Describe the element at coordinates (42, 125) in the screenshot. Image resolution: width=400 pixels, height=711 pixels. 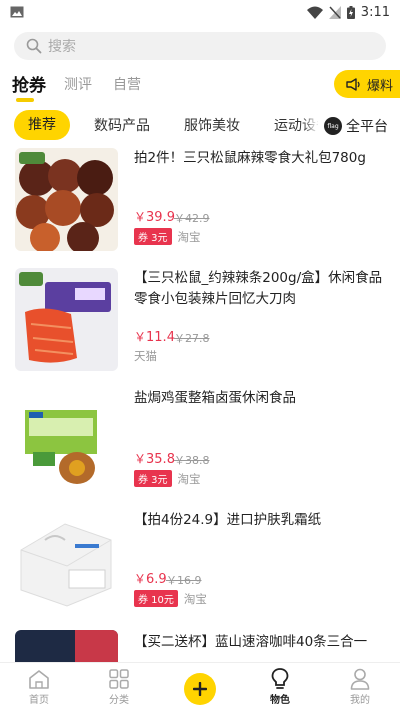
I see `category-recommend: 推荐` at that location.